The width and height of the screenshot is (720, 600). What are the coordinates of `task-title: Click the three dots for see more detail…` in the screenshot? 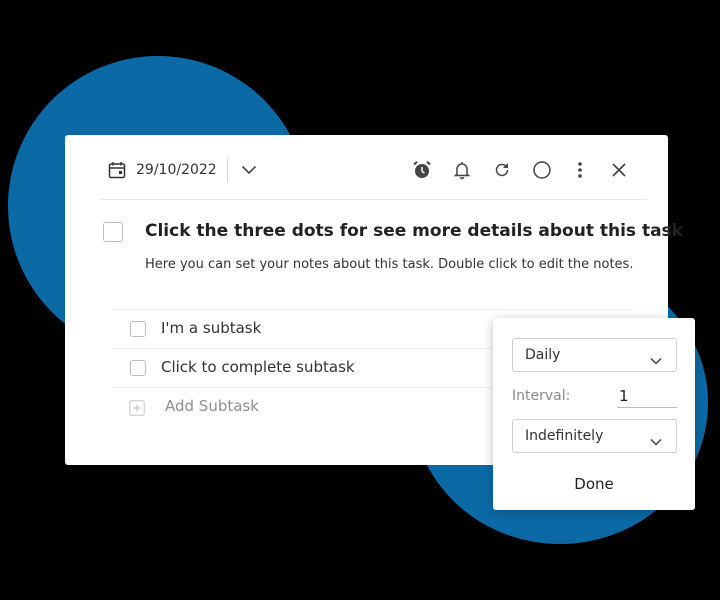 It's located at (414, 231).